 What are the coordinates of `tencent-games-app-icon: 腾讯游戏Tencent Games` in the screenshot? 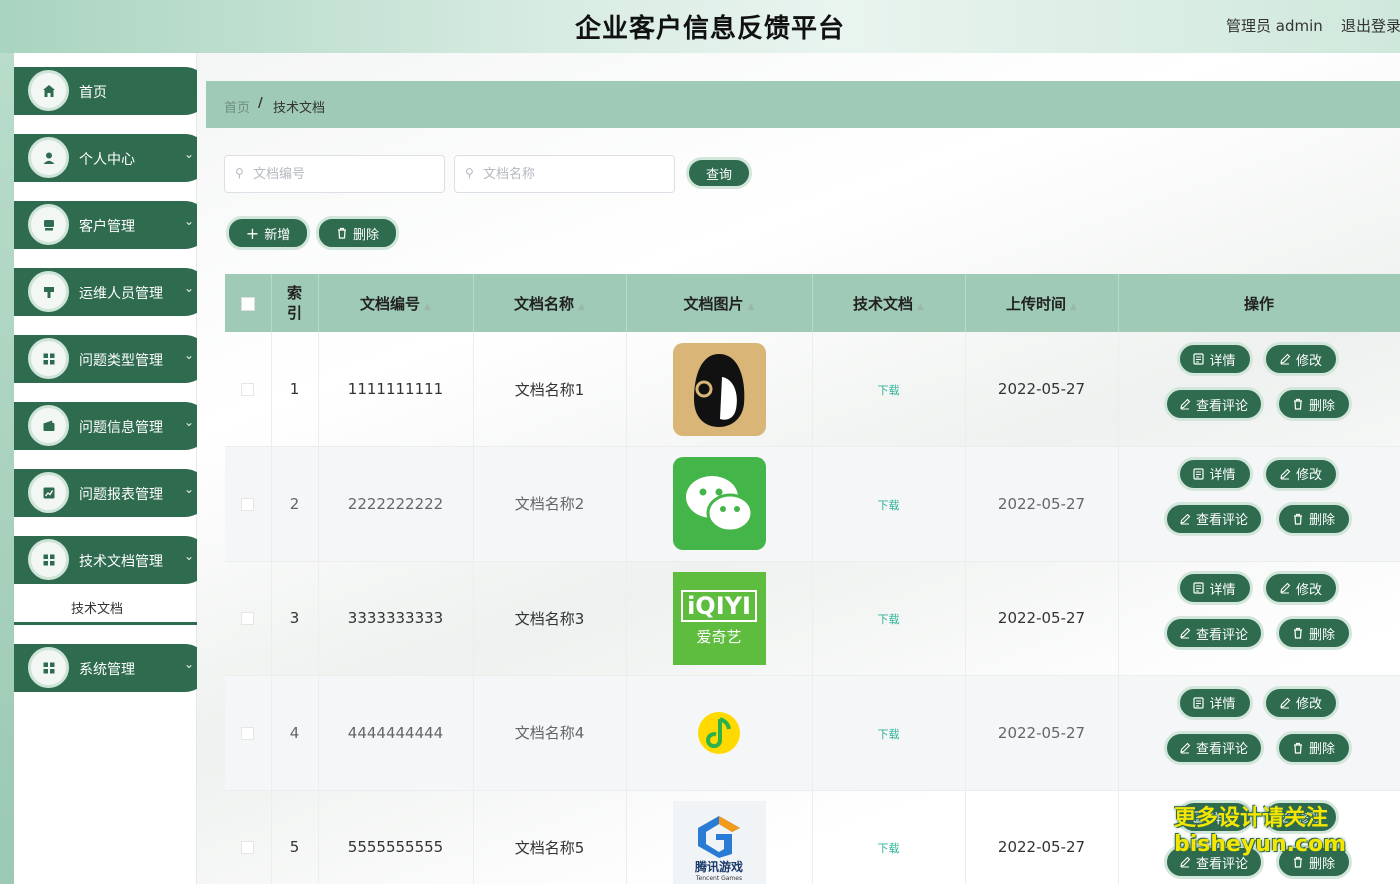 It's located at (719, 842).